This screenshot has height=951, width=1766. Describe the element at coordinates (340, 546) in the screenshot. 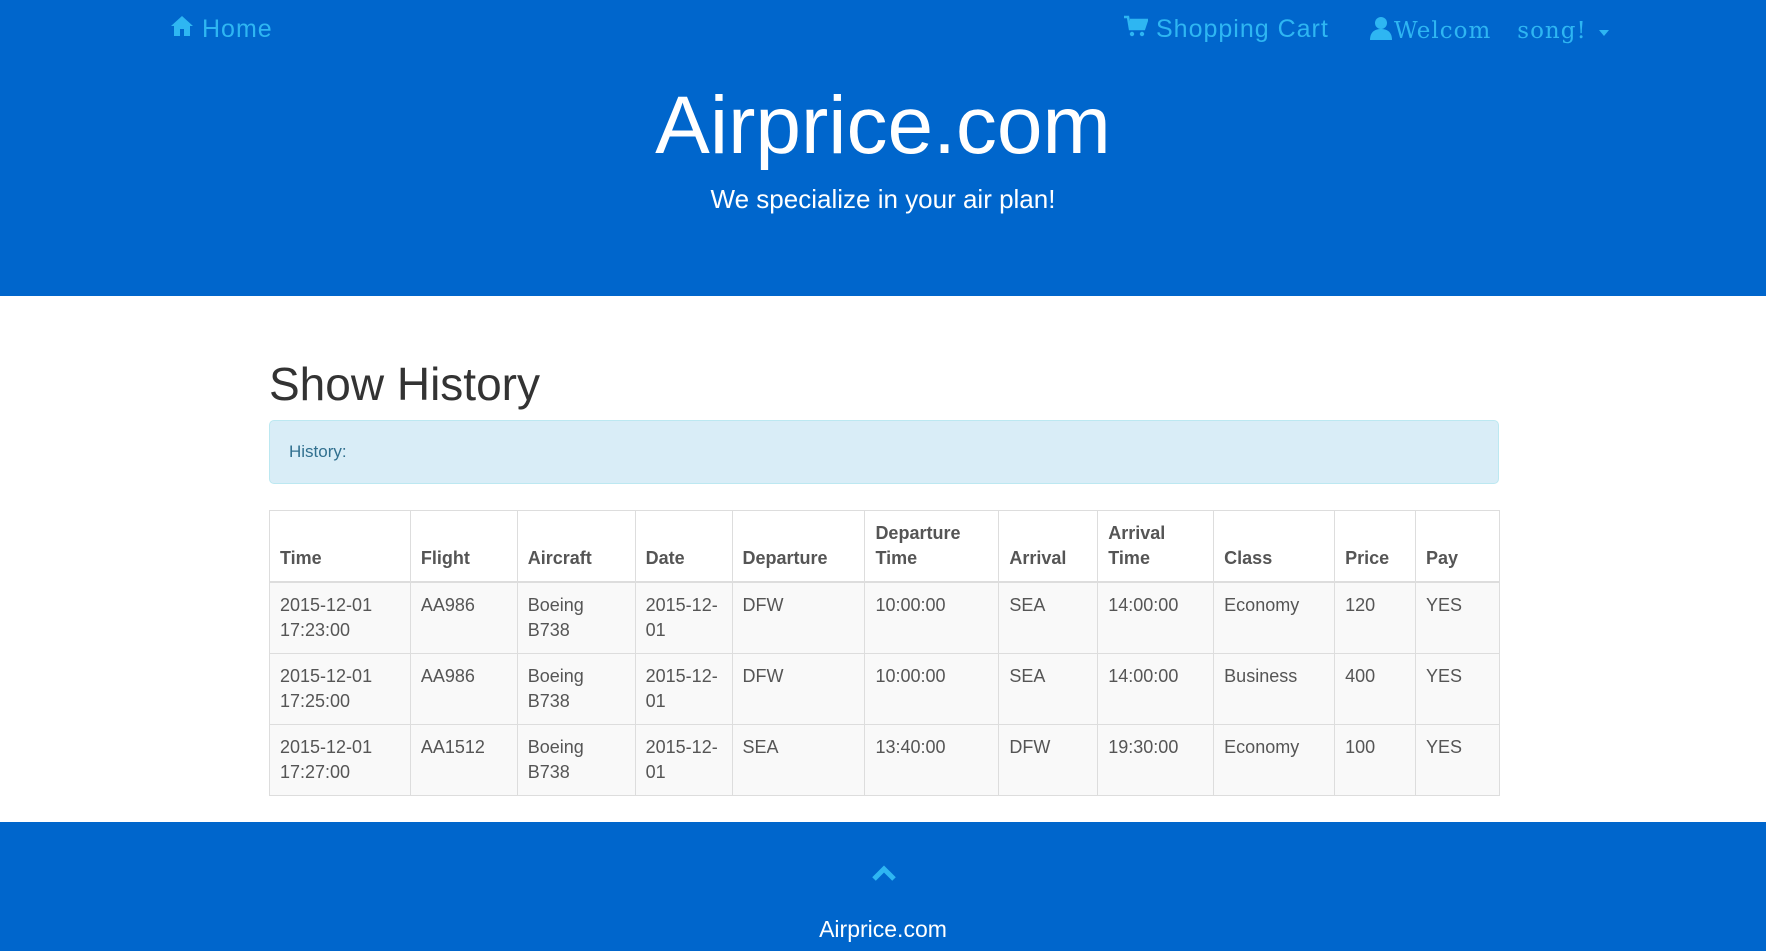

I see `column-header-time: Time` at that location.